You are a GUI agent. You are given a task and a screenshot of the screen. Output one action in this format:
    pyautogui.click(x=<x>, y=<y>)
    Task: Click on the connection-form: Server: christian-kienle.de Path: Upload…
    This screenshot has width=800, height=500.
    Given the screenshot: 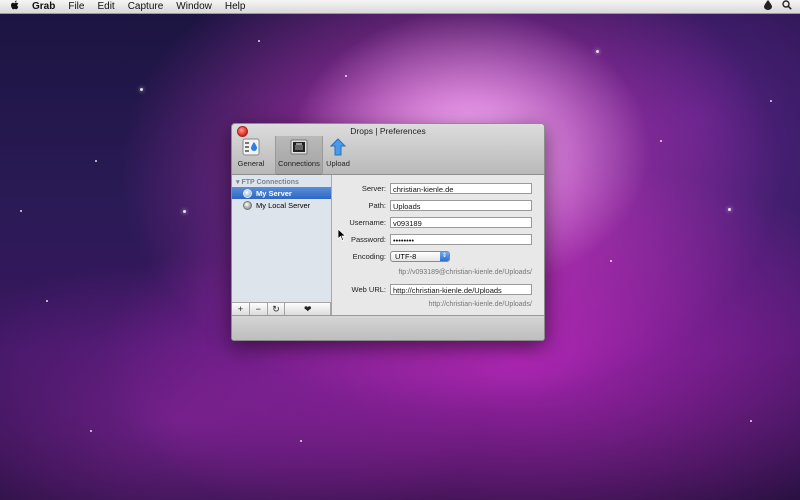 What is the action you would take?
    pyautogui.click(x=438, y=245)
    